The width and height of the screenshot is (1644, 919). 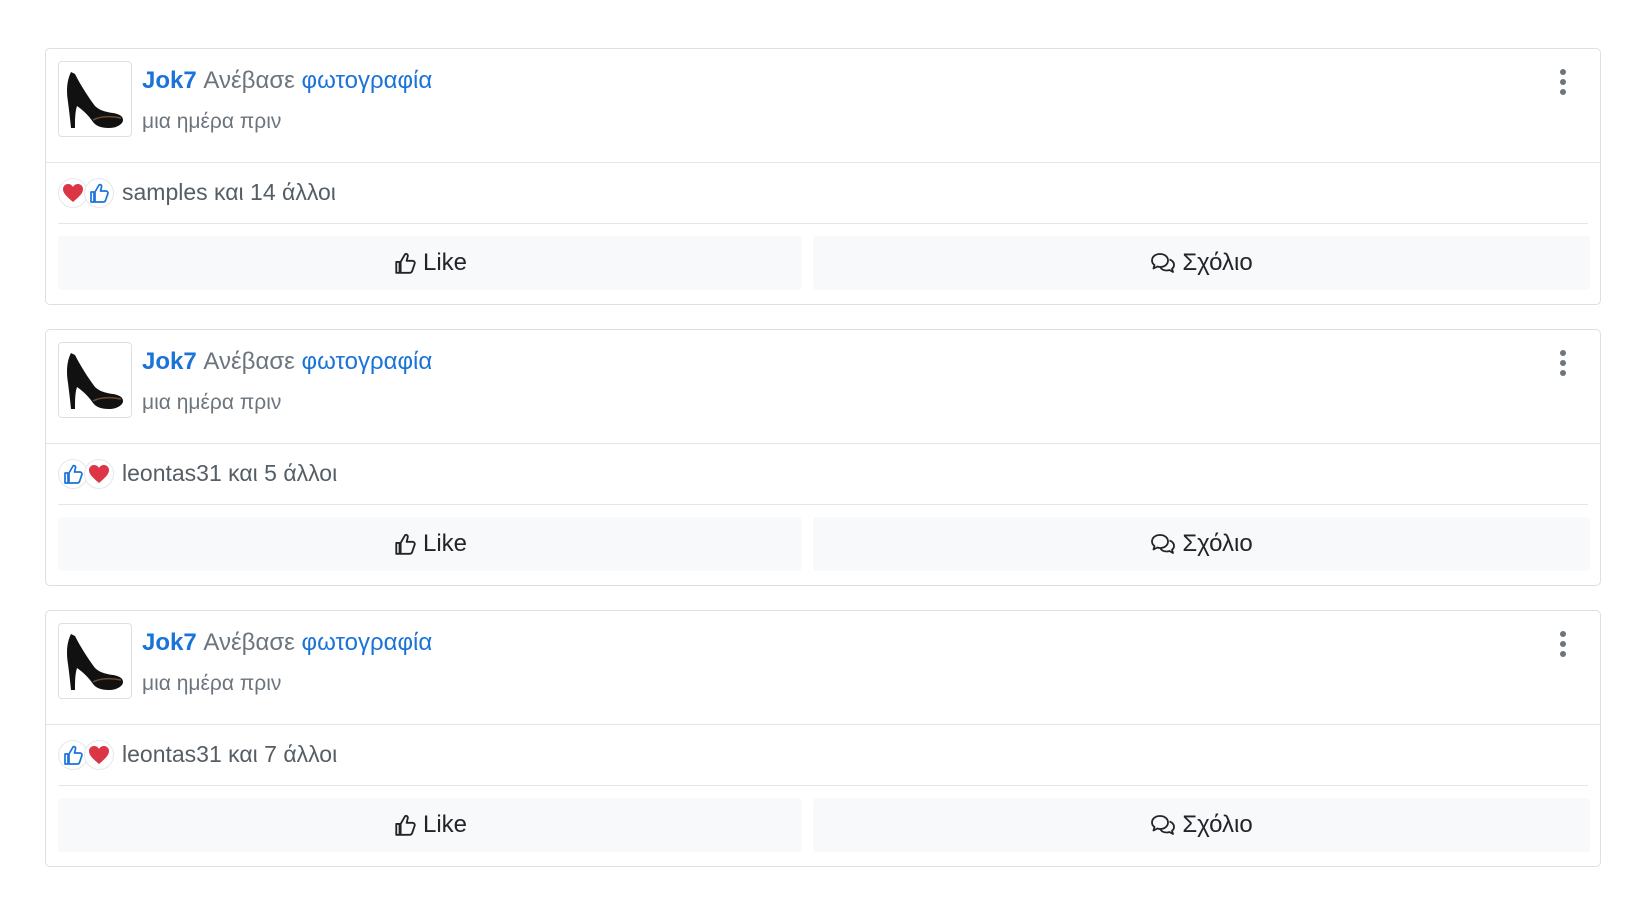 I want to click on reactions-text: leontas31 και 7 άλλοι, so click(x=229, y=754).